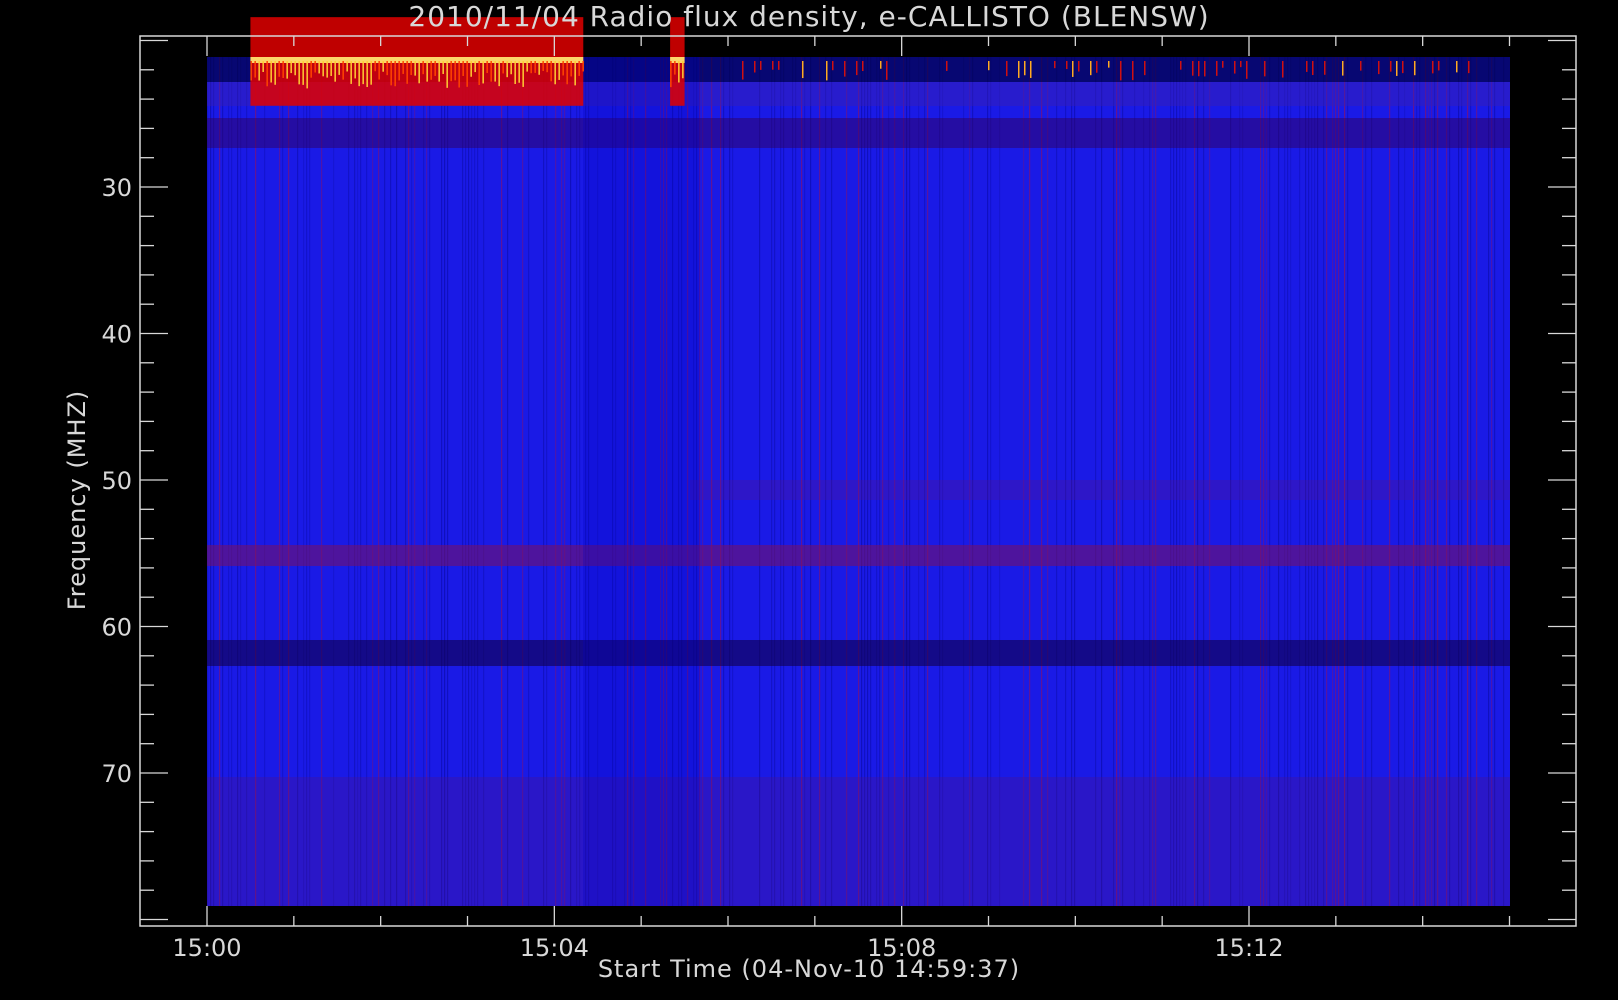  Describe the element at coordinates (417, 60) in the screenshot. I see `burst-yellow` at that location.